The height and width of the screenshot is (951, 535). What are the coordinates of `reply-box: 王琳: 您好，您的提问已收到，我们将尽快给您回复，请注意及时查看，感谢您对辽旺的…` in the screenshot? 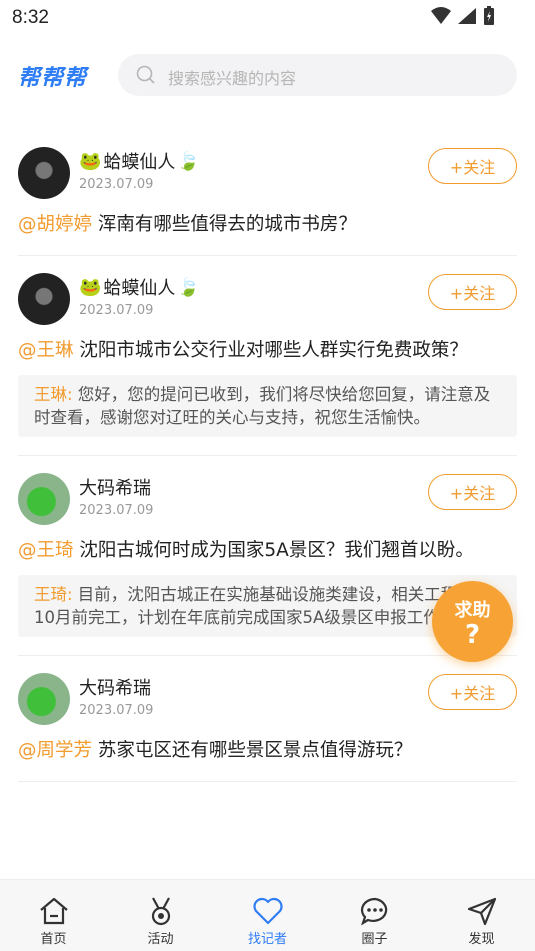 It's located at (267, 406).